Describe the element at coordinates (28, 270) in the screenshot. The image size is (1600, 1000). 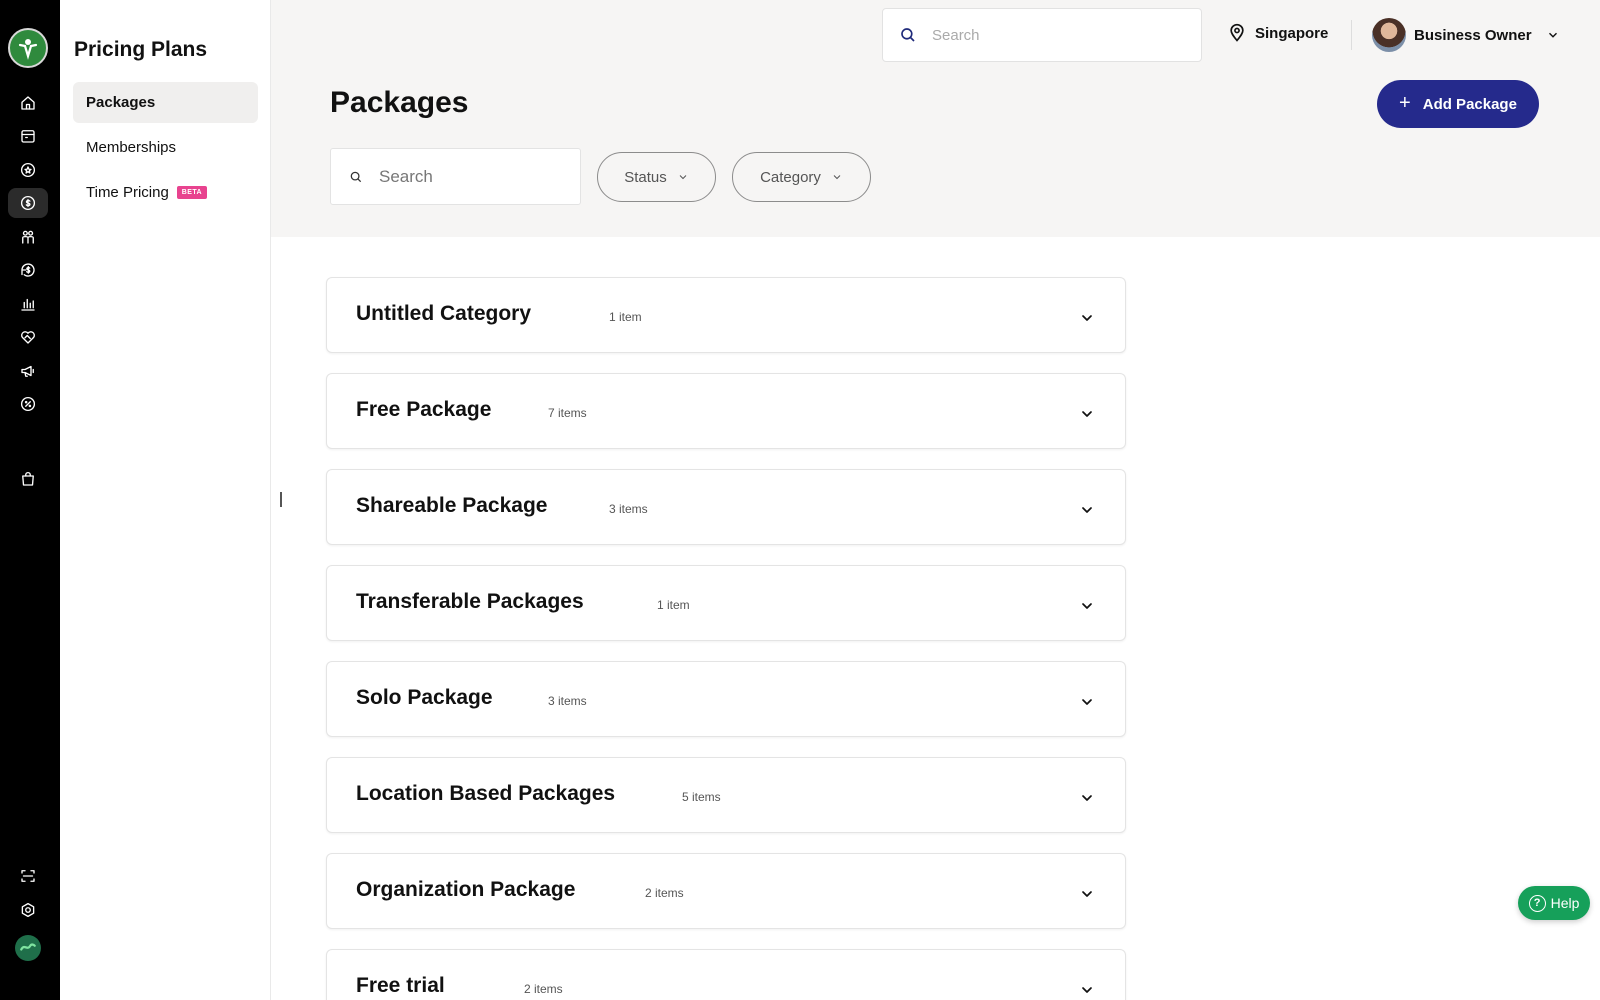
I see `refund-icon` at that location.